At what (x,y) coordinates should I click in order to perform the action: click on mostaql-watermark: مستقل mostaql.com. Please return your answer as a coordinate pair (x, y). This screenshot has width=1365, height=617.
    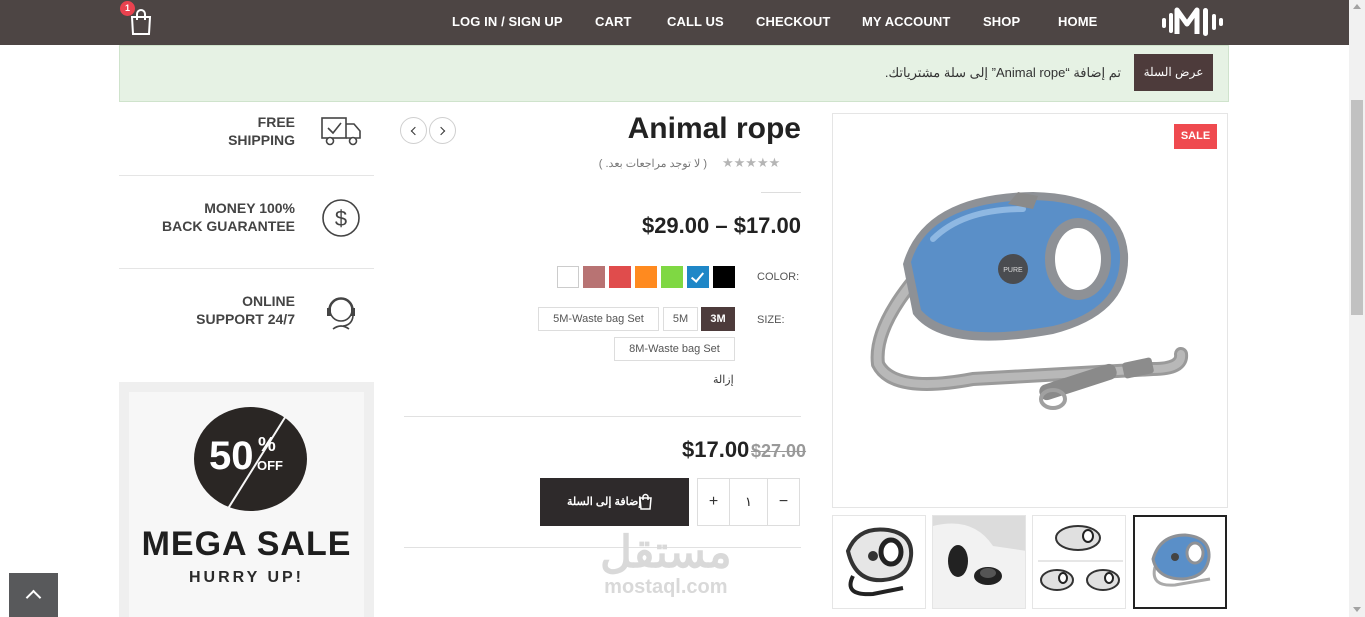
    Looking at the image, I should click on (666, 564).